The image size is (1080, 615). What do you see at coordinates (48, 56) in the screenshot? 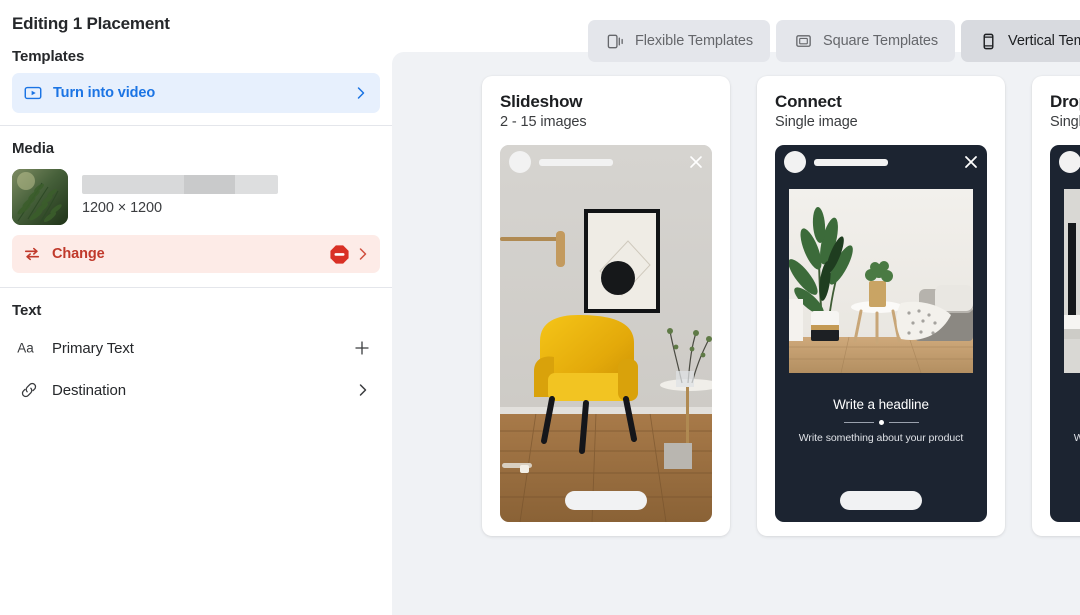
I see `templates-heading: Templates` at bounding box center [48, 56].